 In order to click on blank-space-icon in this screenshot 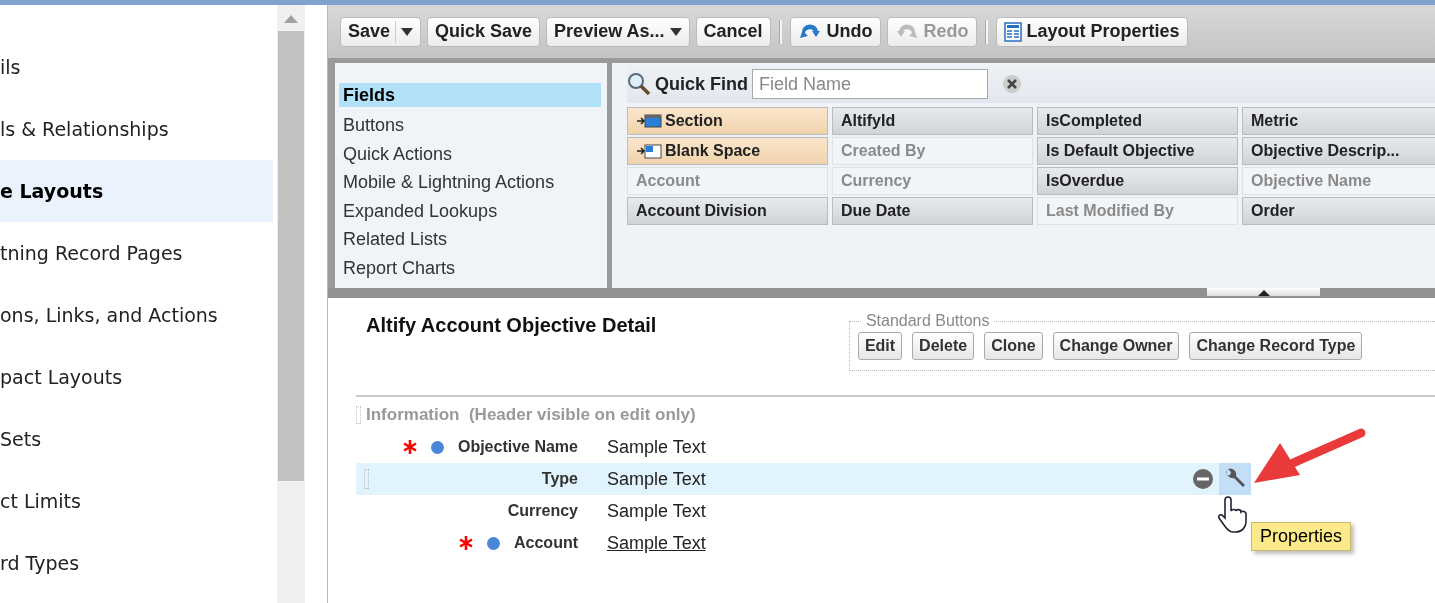, I will do `click(649, 151)`.